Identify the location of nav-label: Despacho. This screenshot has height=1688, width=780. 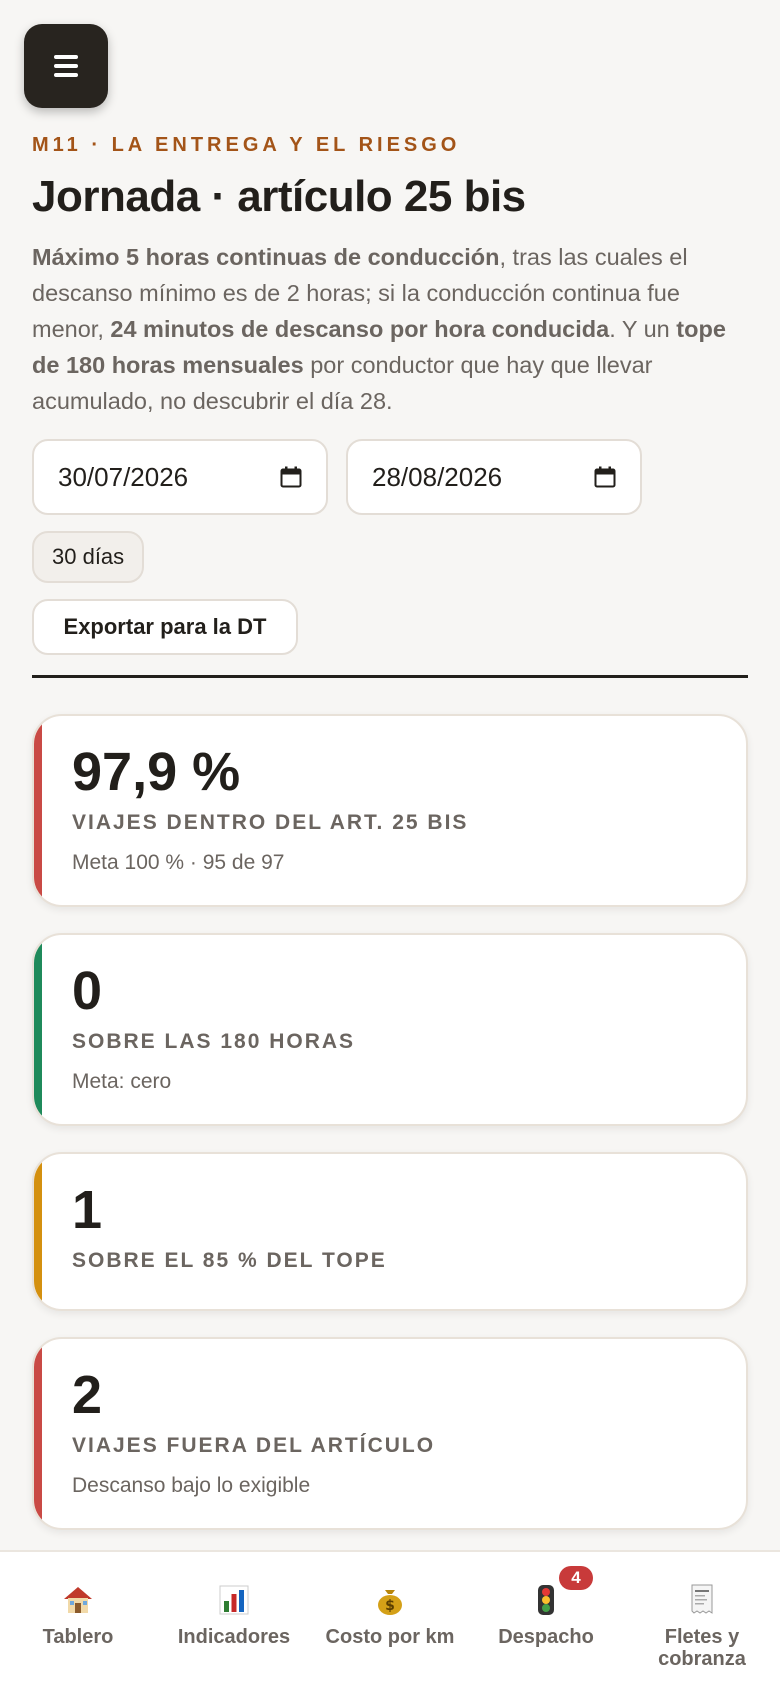
(546, 1637).